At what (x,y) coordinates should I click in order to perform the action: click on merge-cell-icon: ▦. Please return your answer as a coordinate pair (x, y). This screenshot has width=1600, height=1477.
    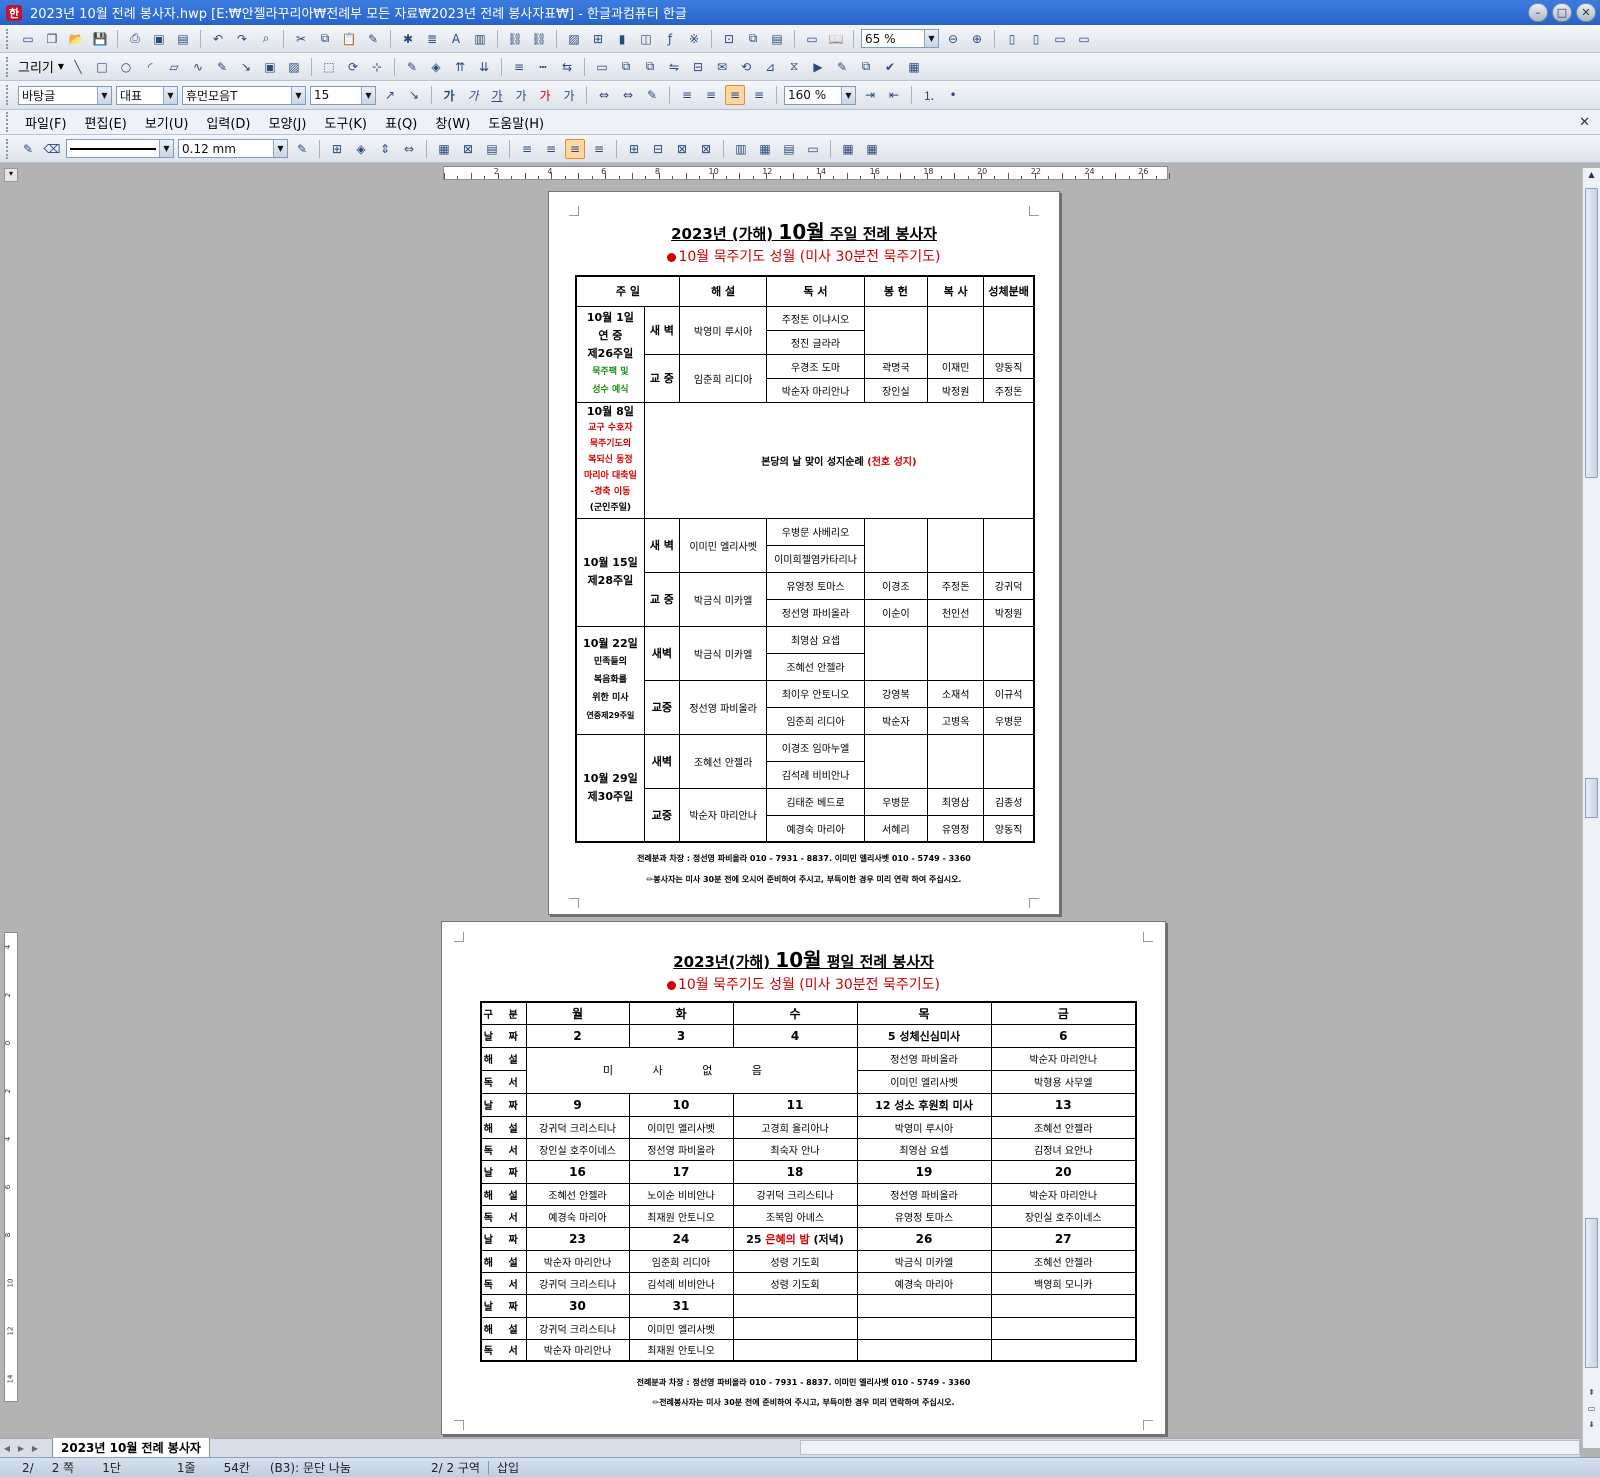
    Looking at the image, I should click on (765, 149).